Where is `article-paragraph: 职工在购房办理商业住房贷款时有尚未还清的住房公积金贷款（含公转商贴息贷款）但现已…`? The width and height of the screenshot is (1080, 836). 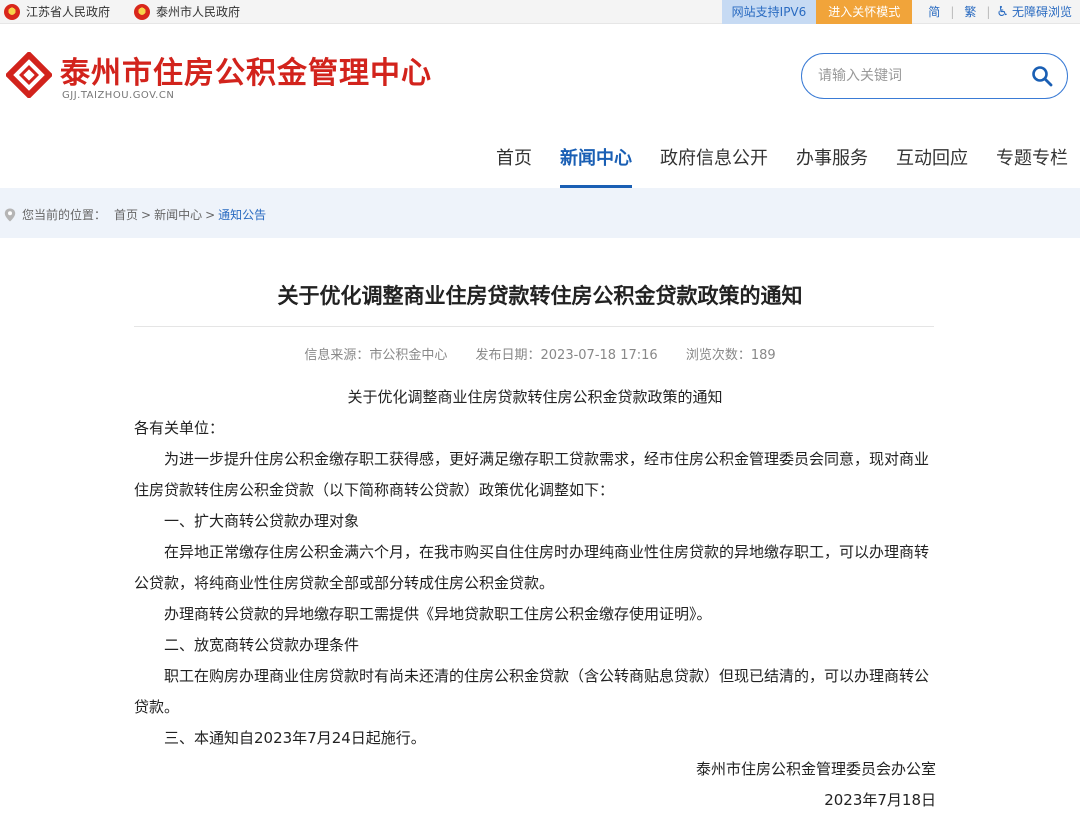 article-paragraph: 职工在购房办理商业住房贷款时有尚未还清的住房公积金贷款（含公转商贴息贷款）但现已… is located at coordinates (532, 691).